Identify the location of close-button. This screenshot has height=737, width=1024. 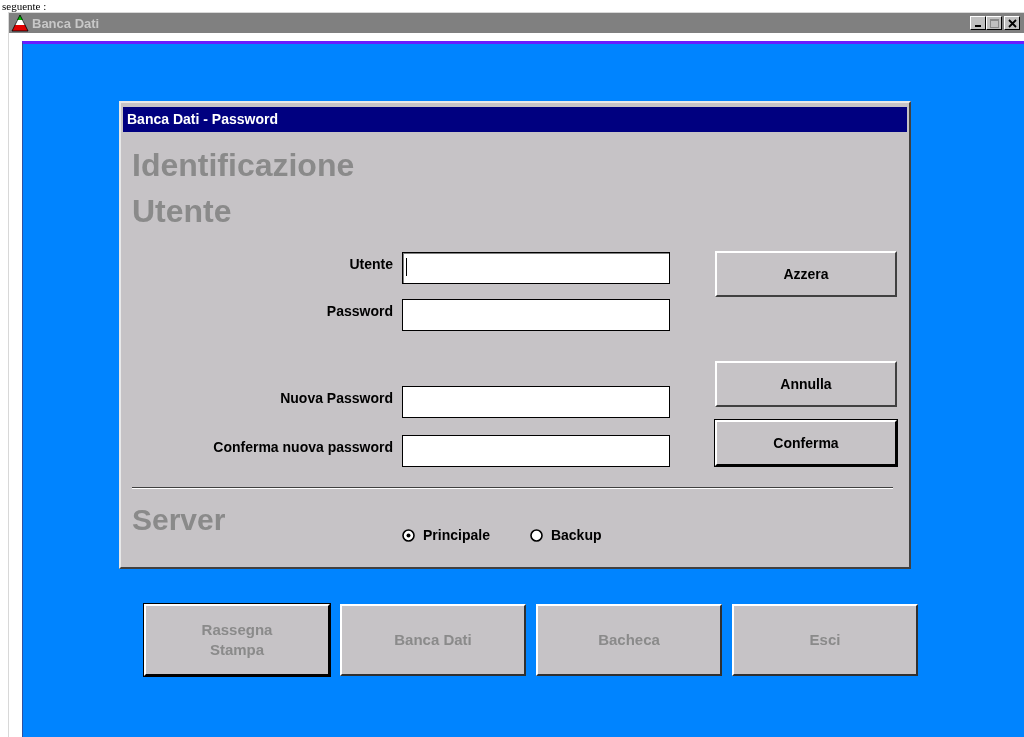
(1012, 23).